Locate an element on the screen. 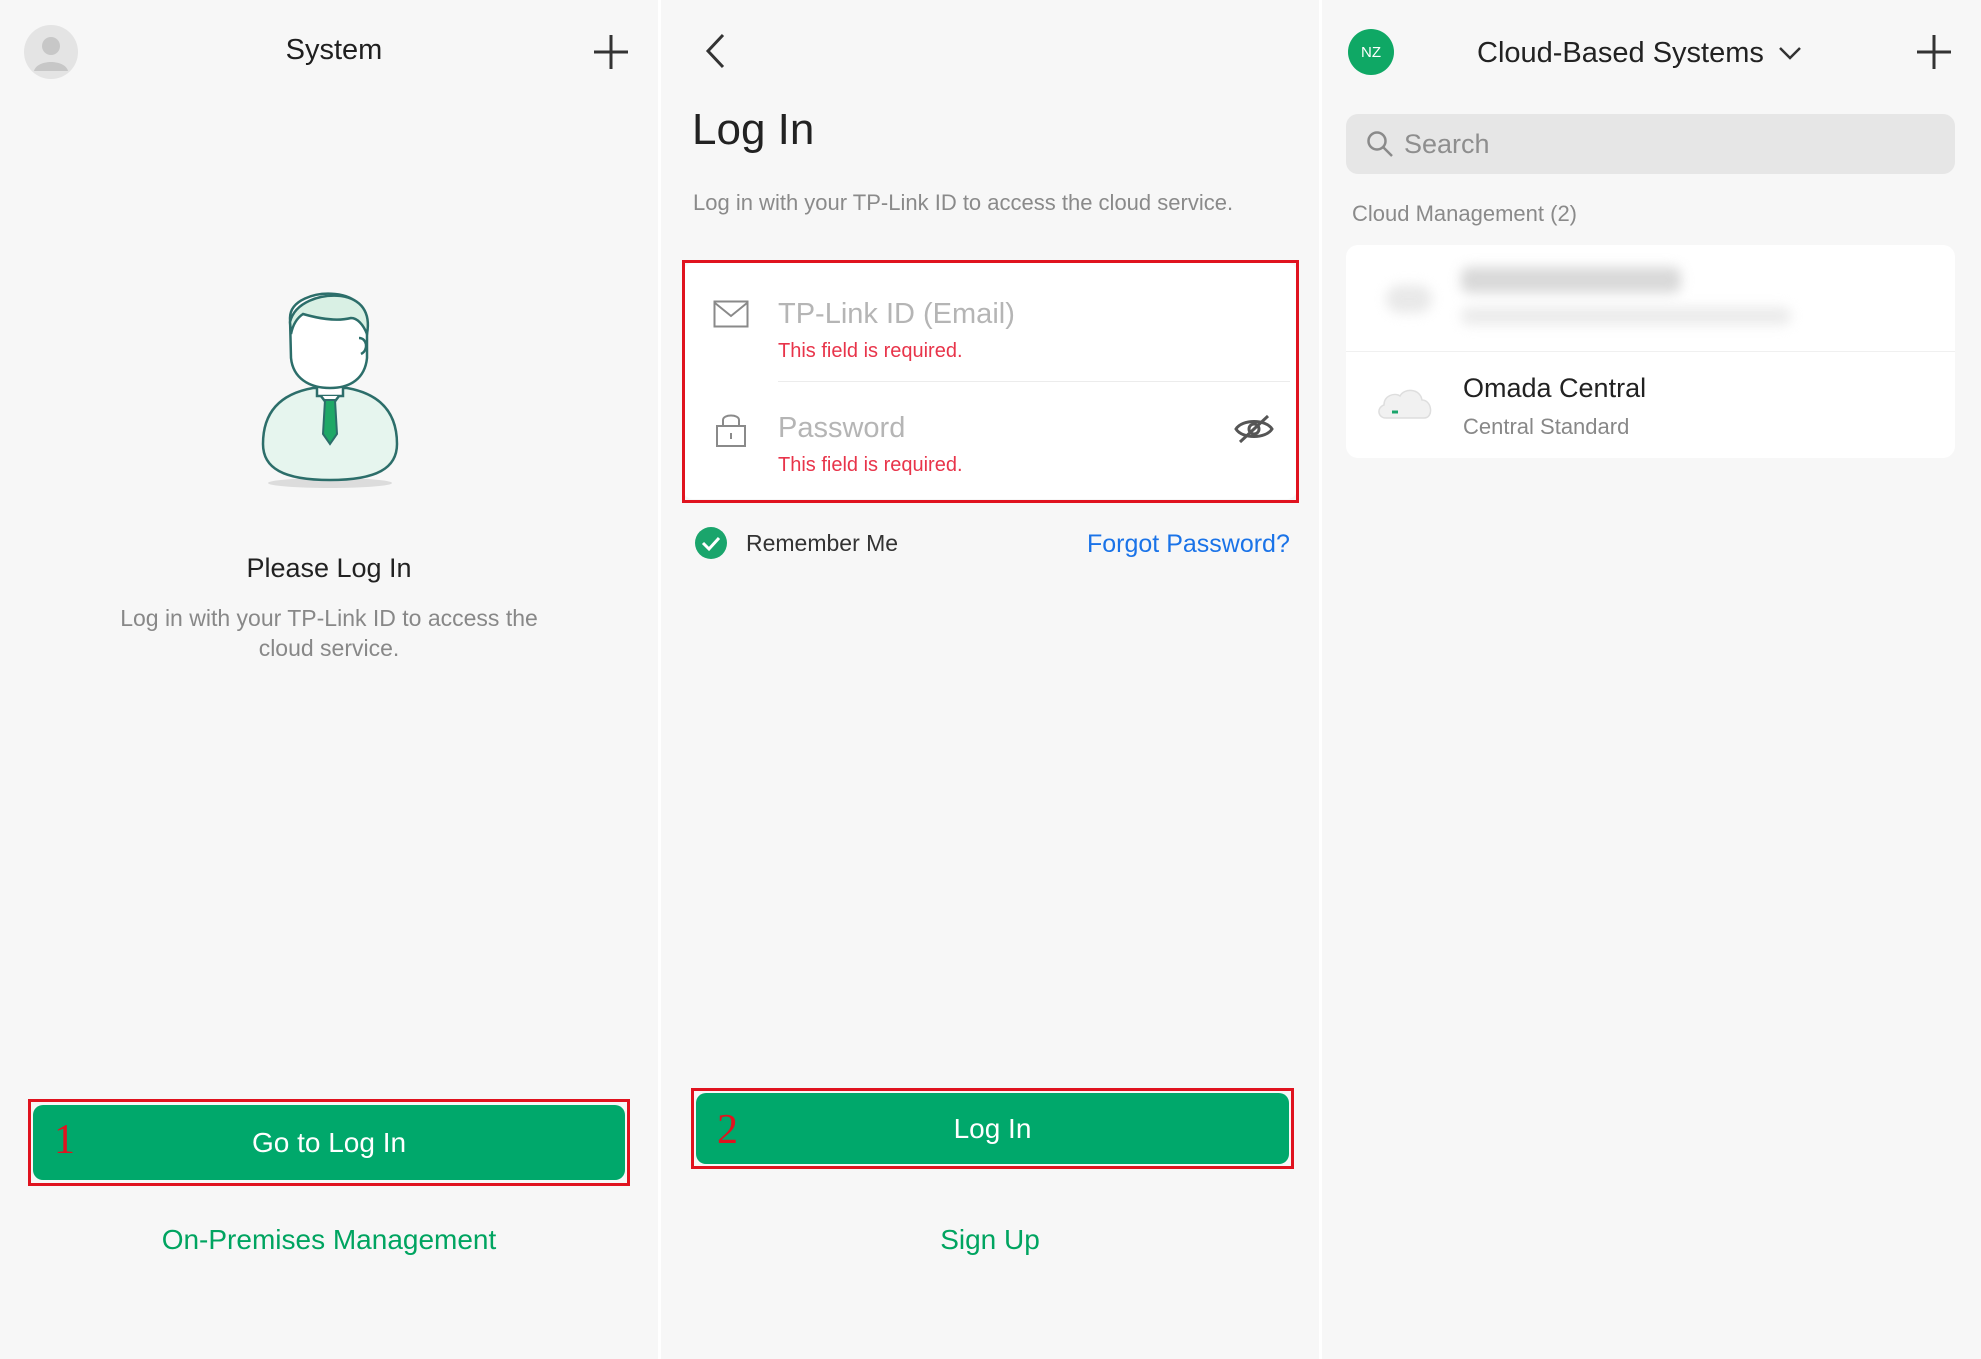  cloud-icon is located at coordinates (1405, 403).